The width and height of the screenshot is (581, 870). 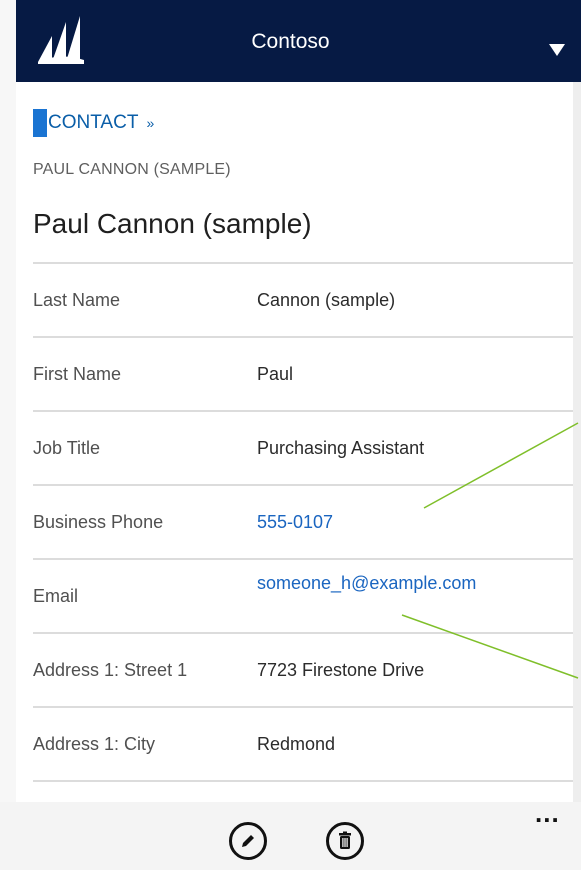 I want to click on entity-highlight, so click(x=40, y=123).